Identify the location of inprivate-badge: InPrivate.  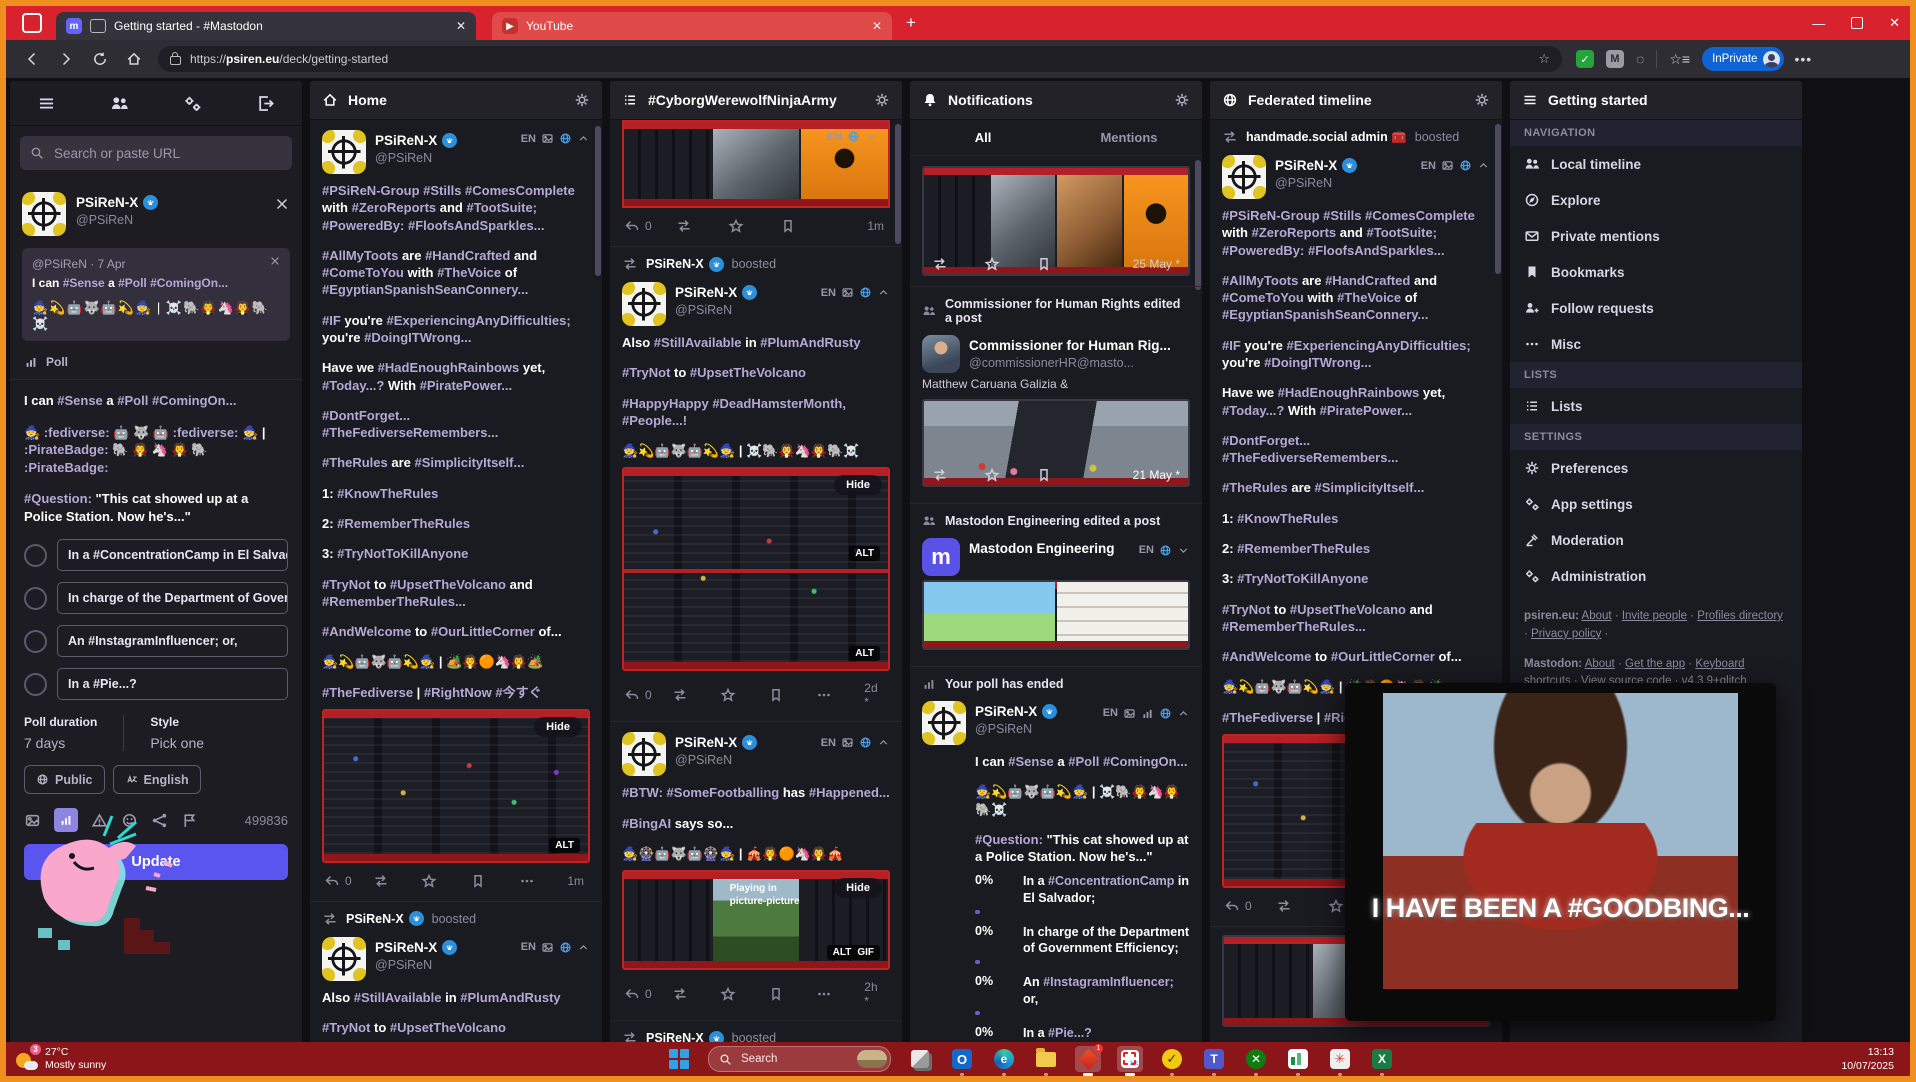
(1743, 59).